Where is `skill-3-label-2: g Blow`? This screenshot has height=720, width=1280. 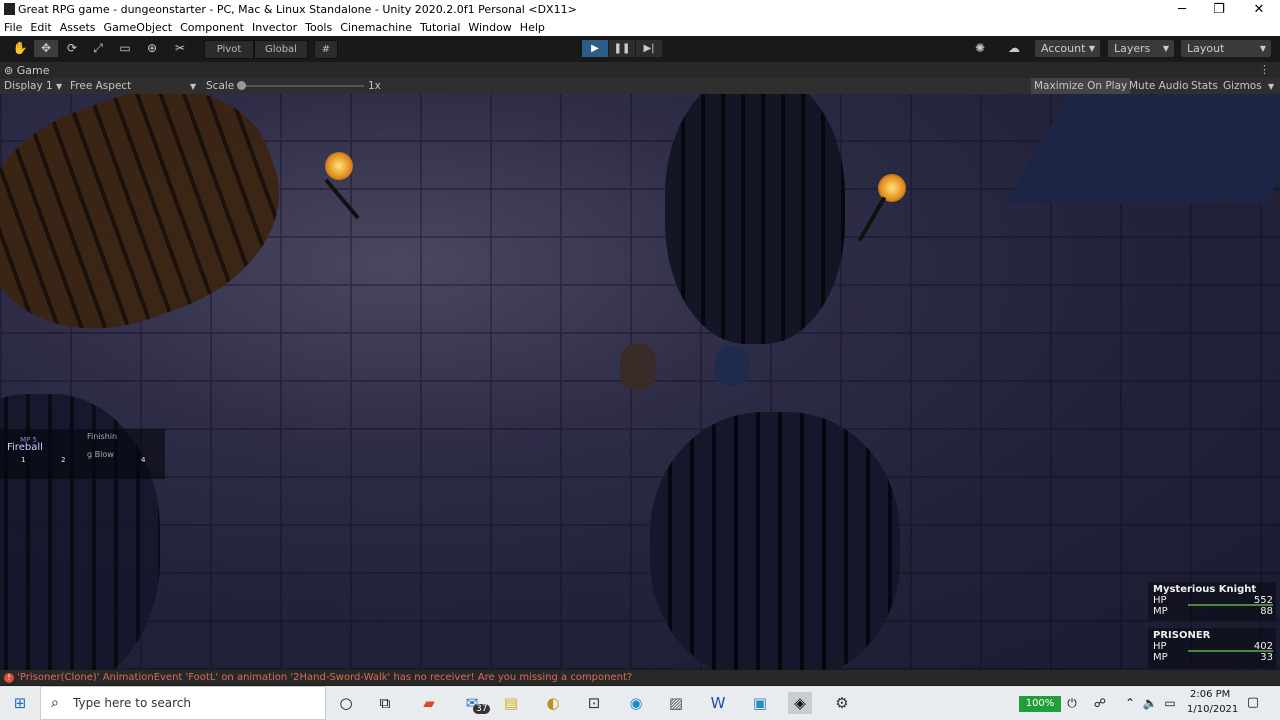
skill-3-label-2: g Blow is located at coordinates (100, 454).